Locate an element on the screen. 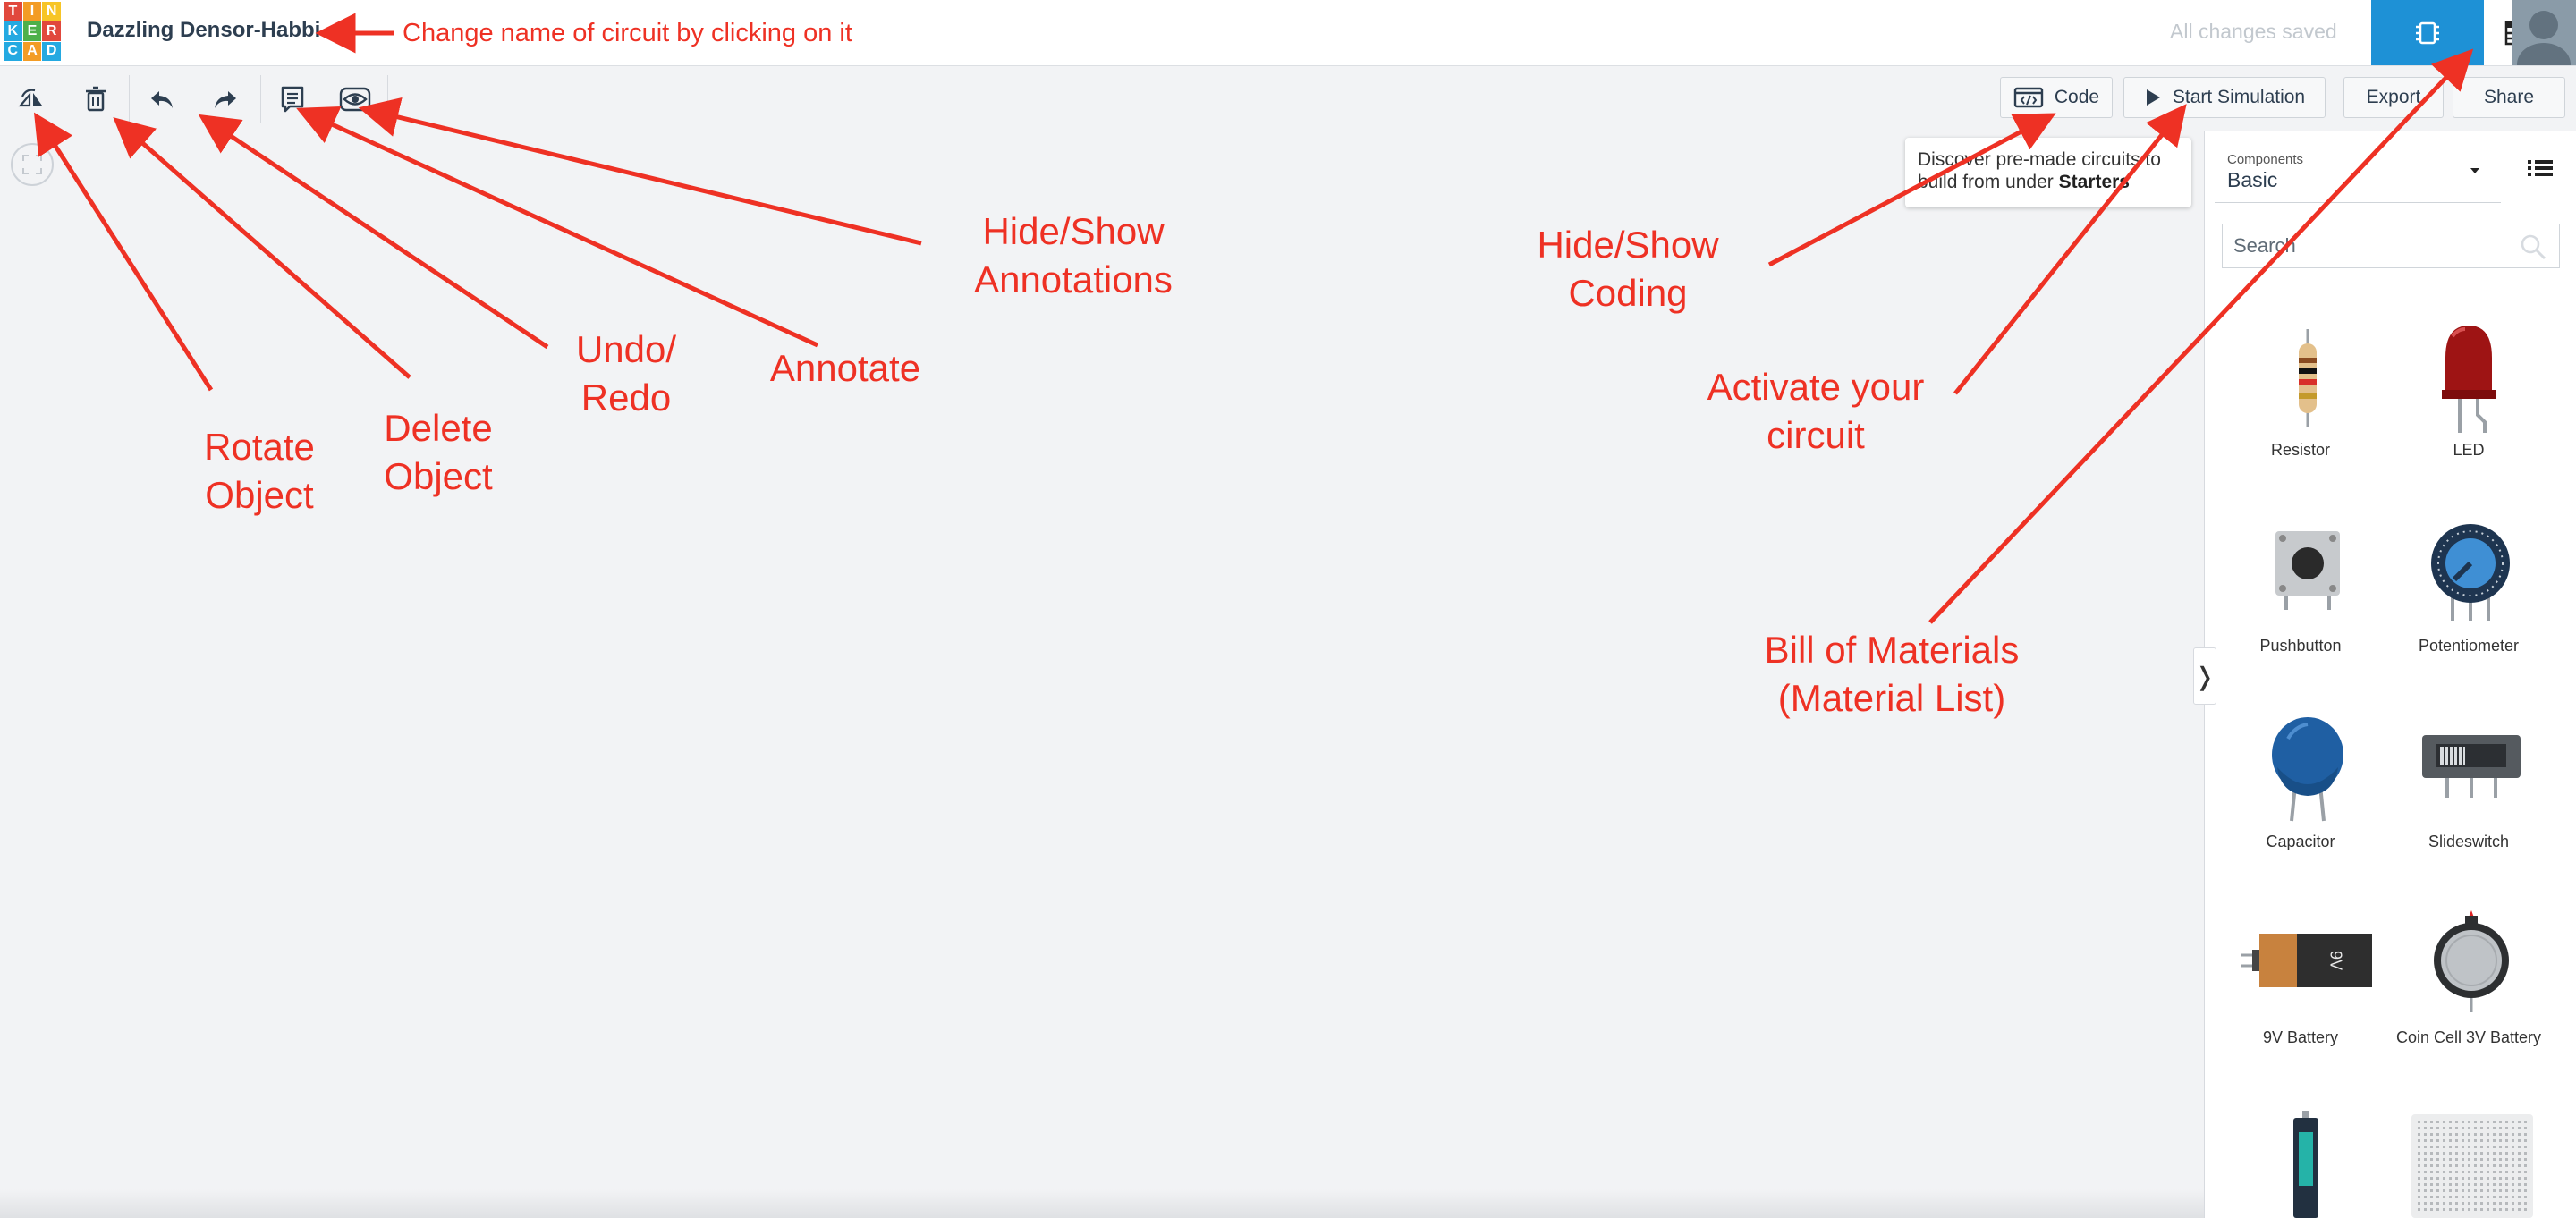 This screenshot has width=2576, height=1218. list-icon is located at coordinates (2540, 168).